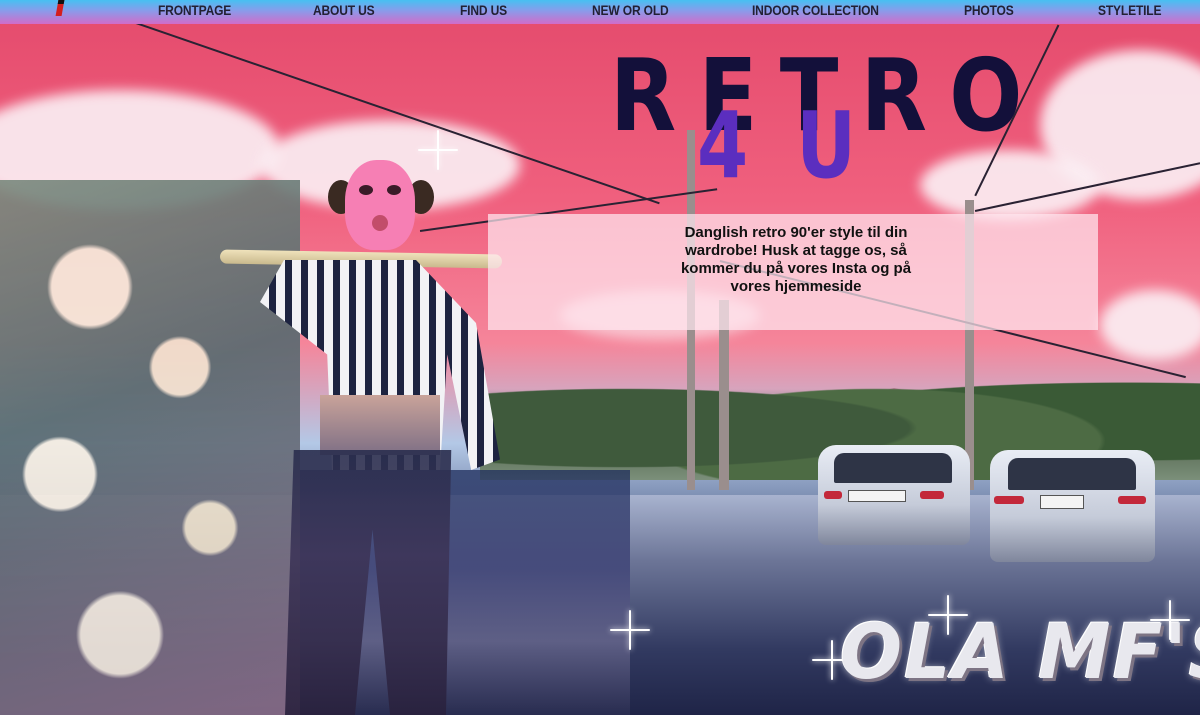 The width and height of the screenshot is (1200, 715). I want to click on nav-link-frontpage: FRONTPAGE, so click(194, 10).